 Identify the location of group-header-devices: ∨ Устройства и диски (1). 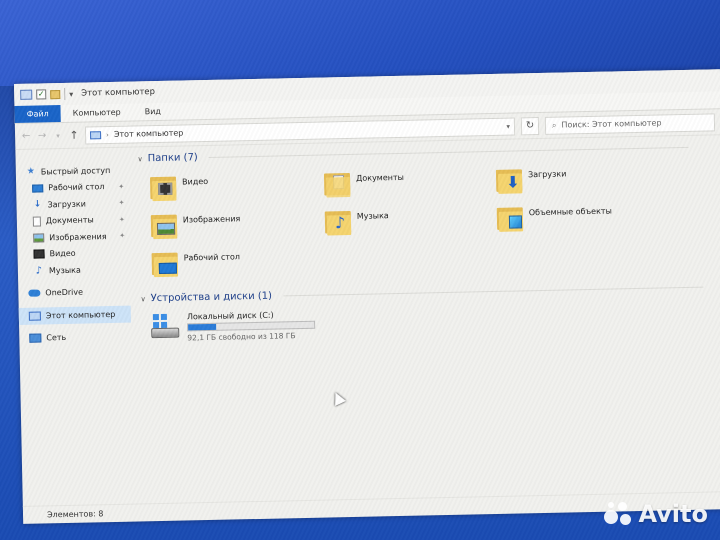
(421, 293).